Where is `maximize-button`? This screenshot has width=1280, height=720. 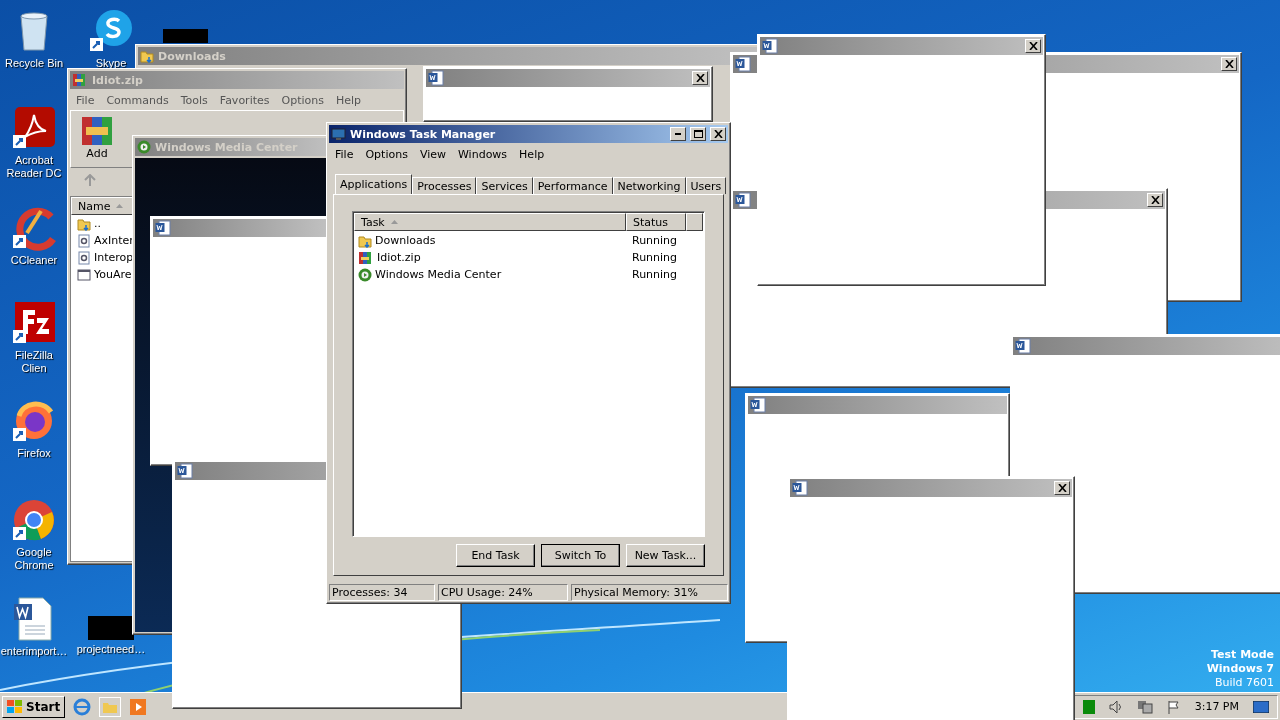 maximize-button is located at coordinates (698, 134).